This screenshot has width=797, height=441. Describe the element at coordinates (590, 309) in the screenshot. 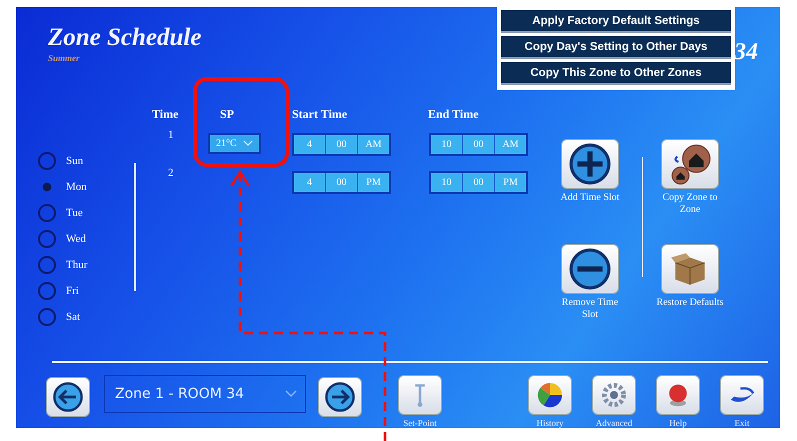

I see `action-label: Remove Time Slot` at that location.